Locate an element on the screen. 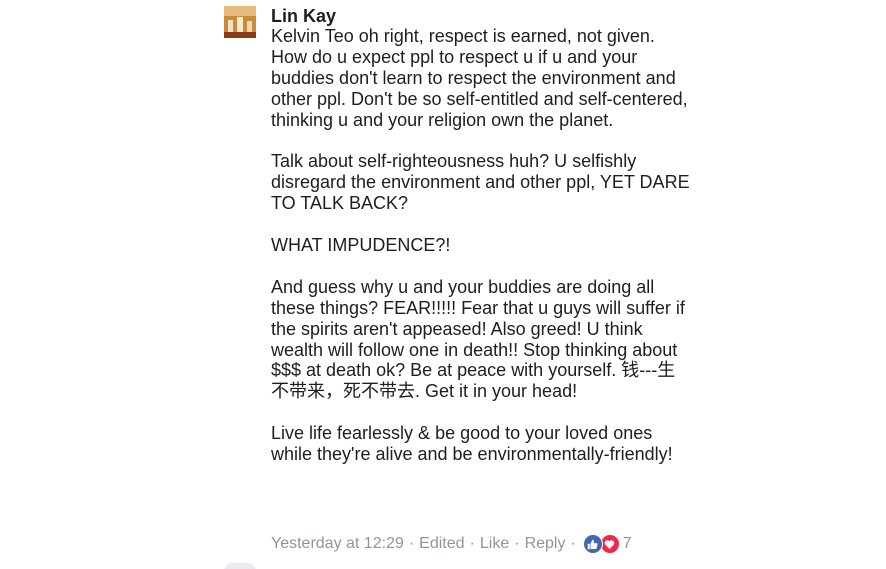 Image resolution: width=886 pixels, height=569 pixels. love-reaction-icon is located at coordinates (609, 544).